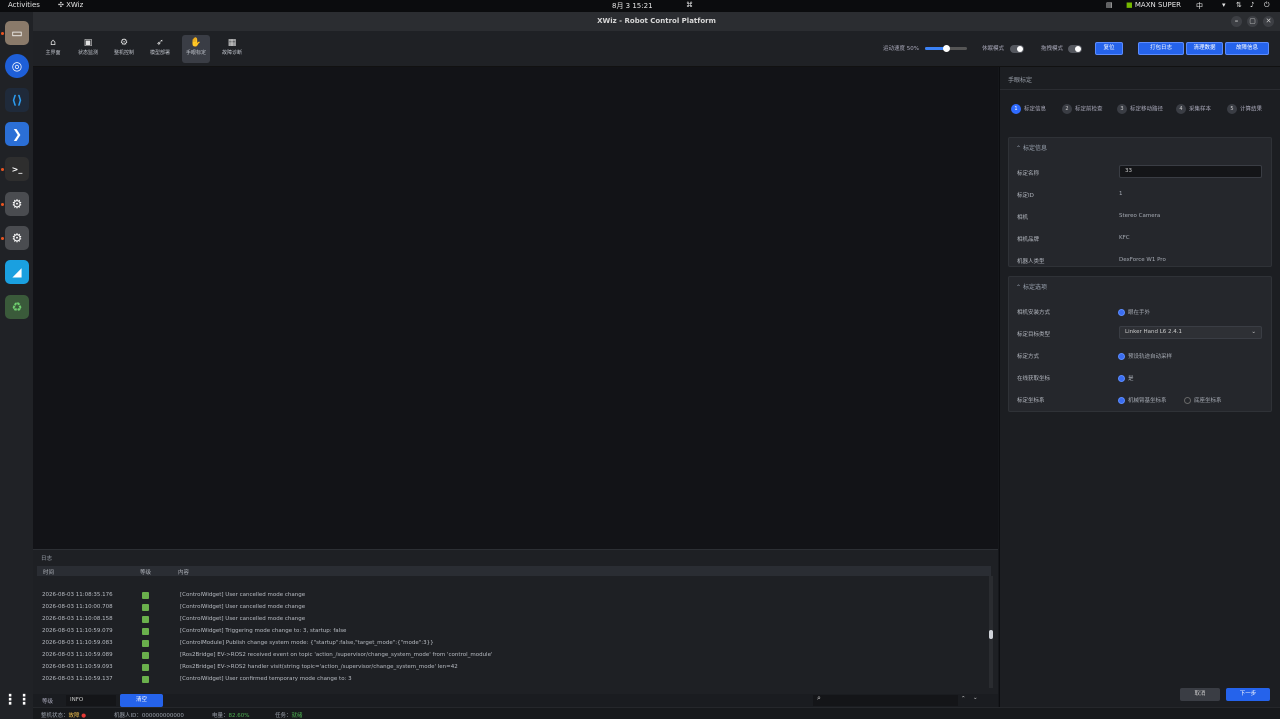 Image resolution: width=1280 pixels, height=719 pixels. I want to click on search-next-icon: ⌄, so click(975, 698).